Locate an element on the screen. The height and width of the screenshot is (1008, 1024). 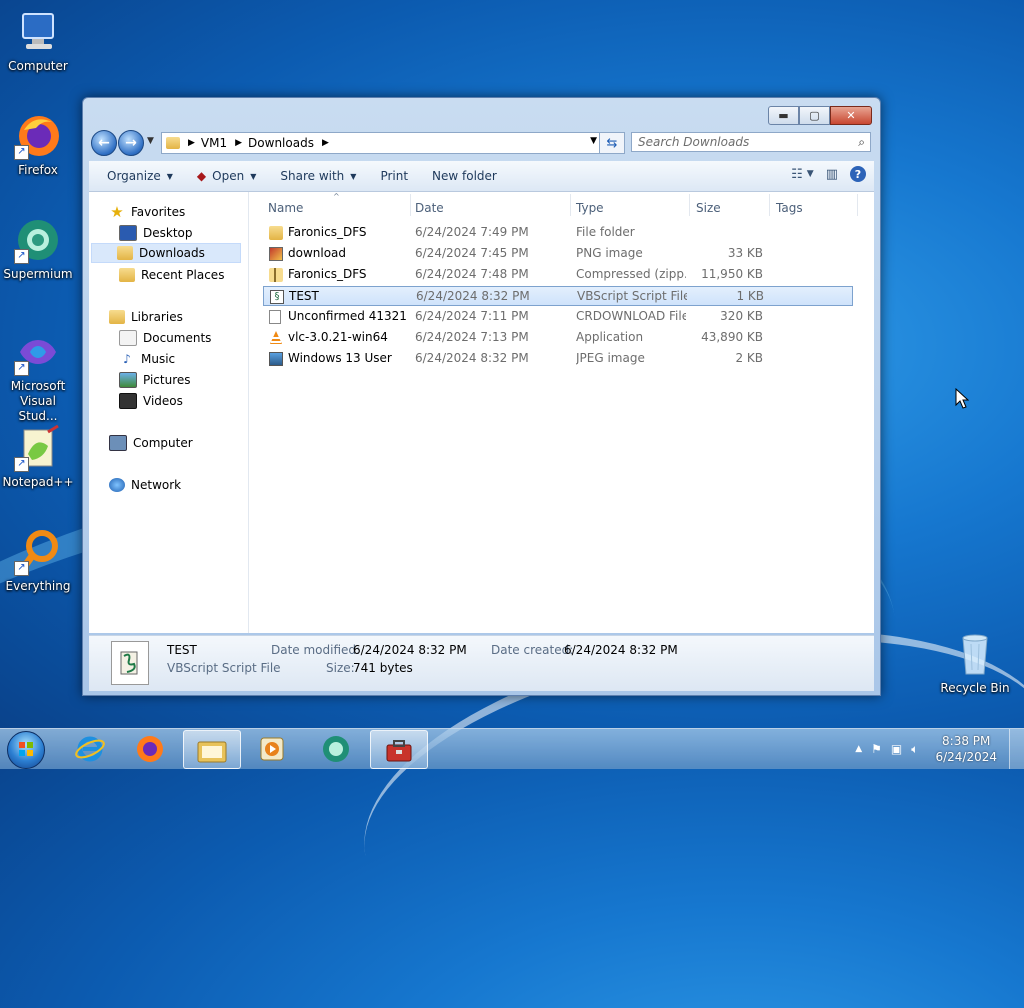
clock: 8:38 PM 6/24/2024 is located at coordinates (966, 749).